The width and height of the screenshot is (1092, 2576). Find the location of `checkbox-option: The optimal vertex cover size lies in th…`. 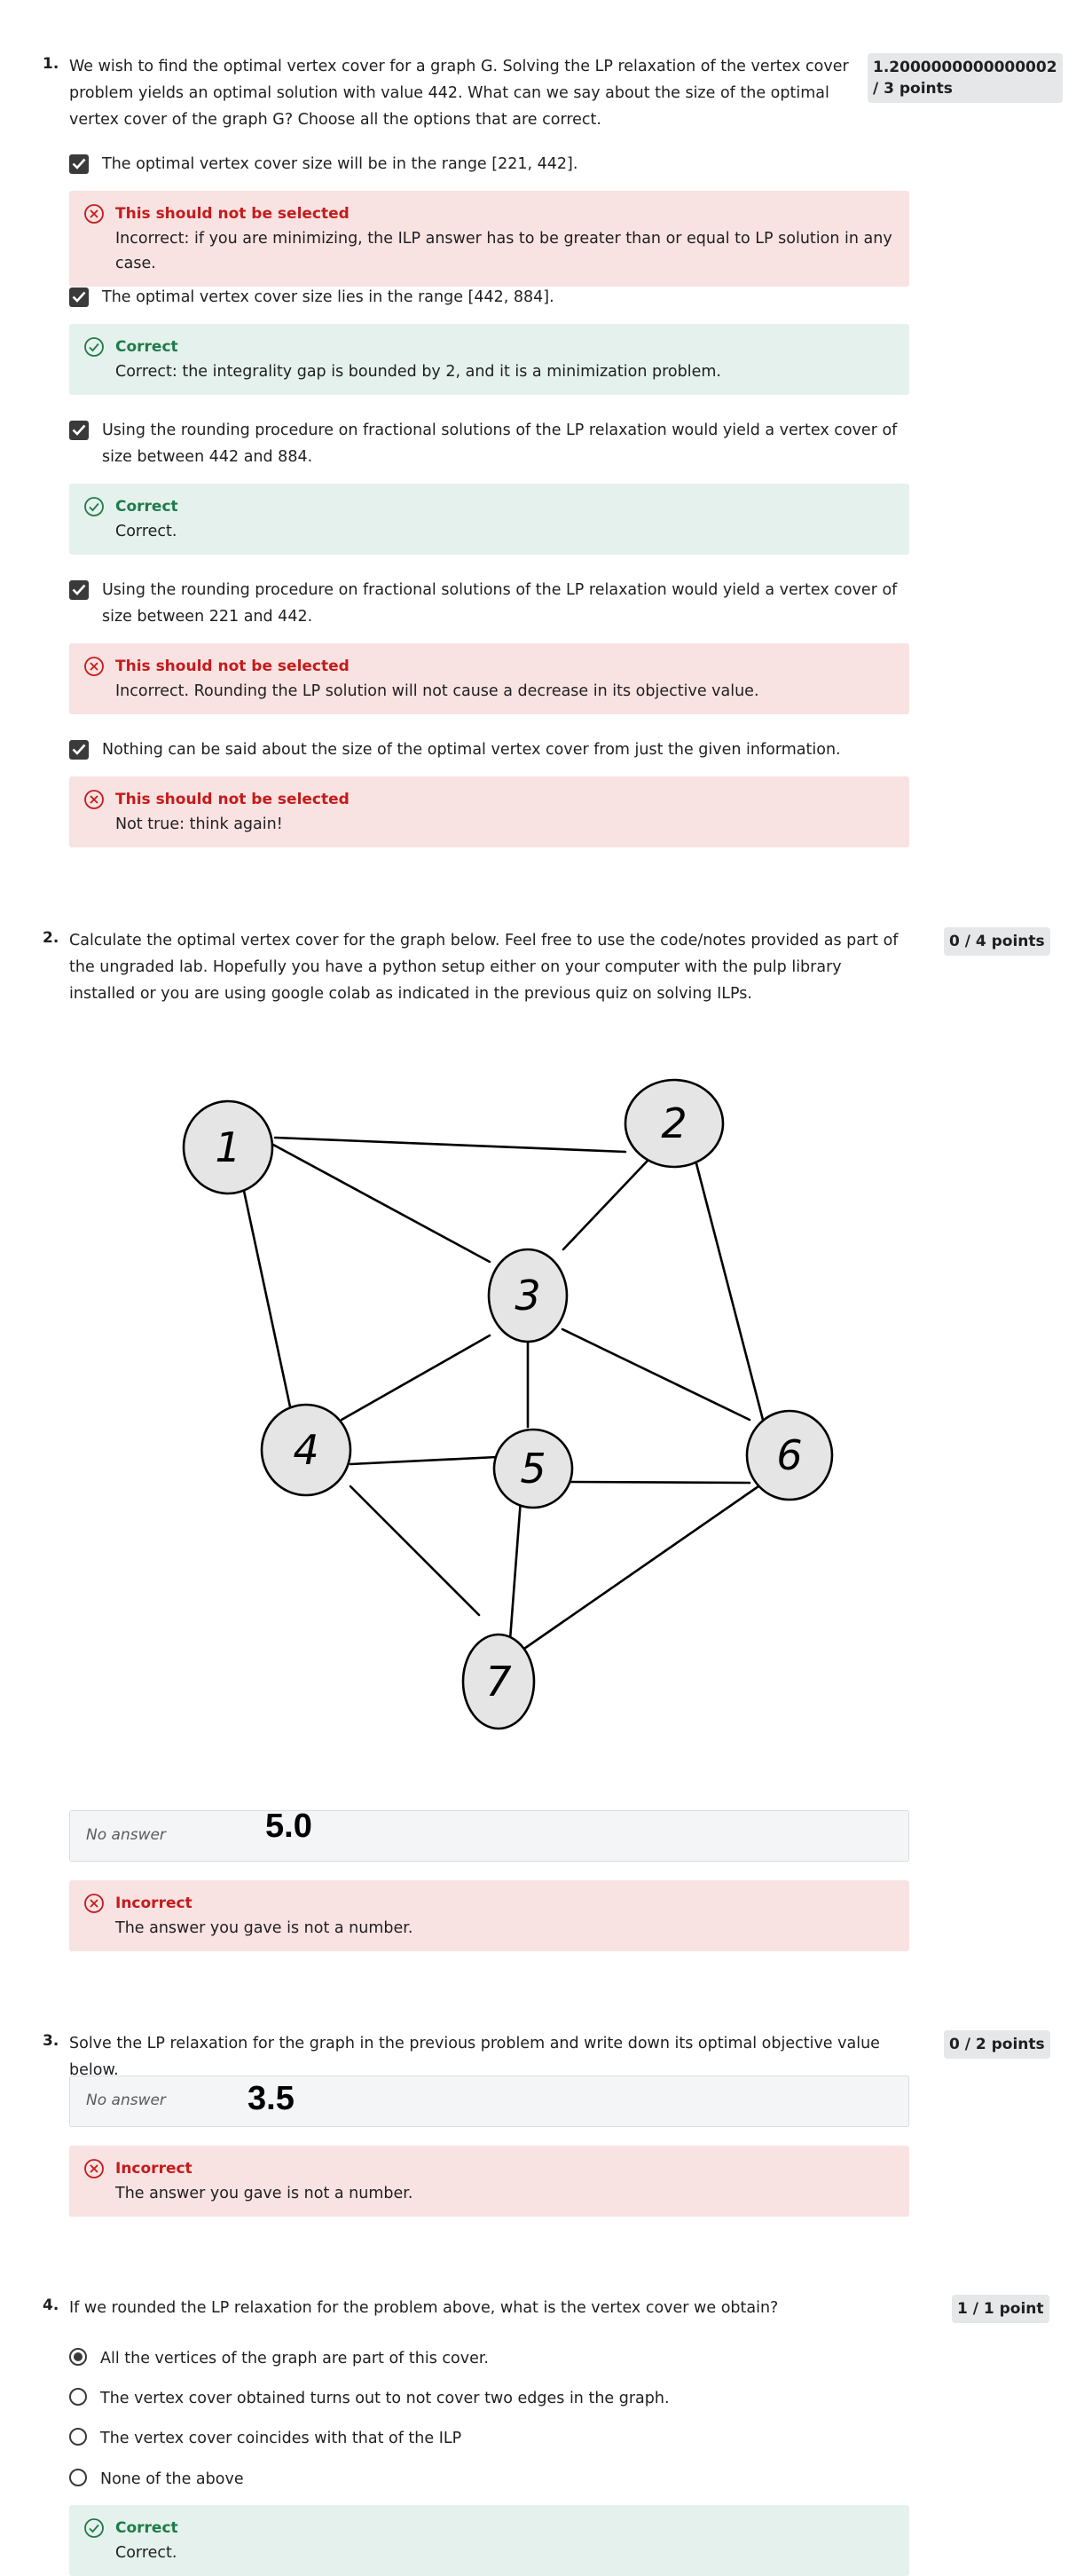

checkbox-option: The optimal vertex cover size lies in th… is located at coordinates (312, 297).